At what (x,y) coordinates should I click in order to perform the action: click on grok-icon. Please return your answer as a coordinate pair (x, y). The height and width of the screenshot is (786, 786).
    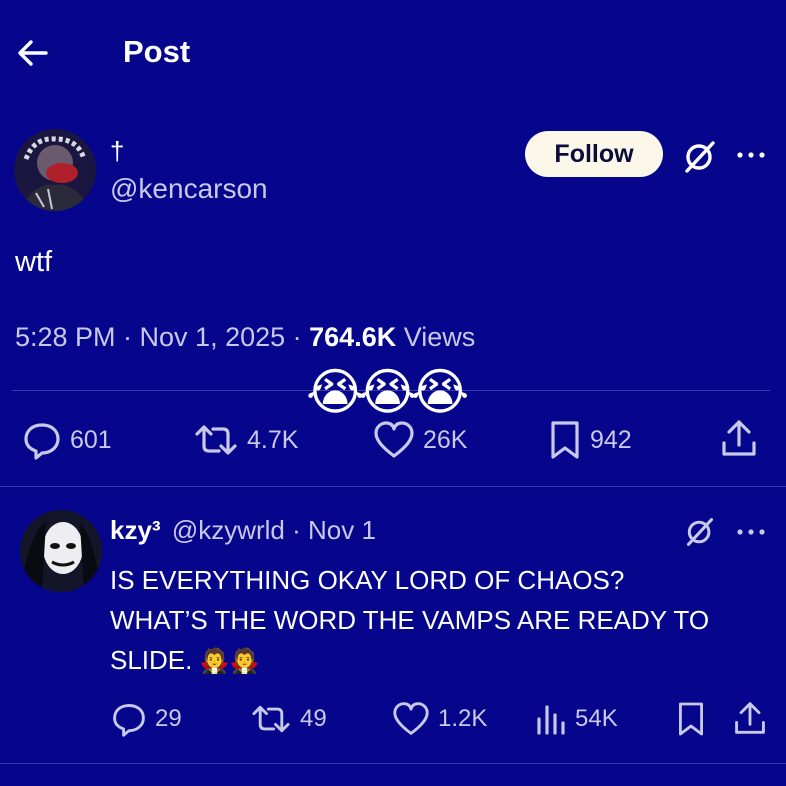
    Looking at the image, I should click on (700, 157).